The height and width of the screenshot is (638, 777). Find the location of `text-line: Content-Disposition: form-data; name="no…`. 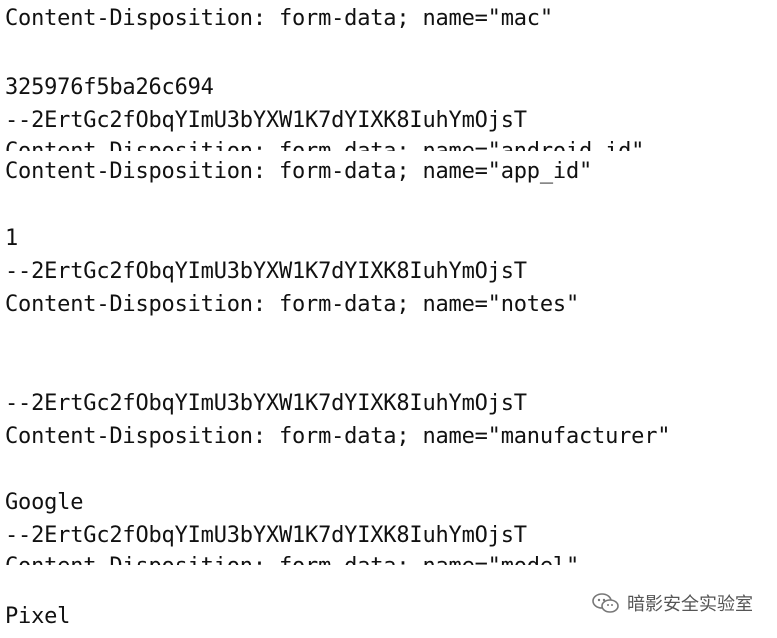

text-line: Content-Disposition: form-data; name="no… is located at coordinates (292, 304).